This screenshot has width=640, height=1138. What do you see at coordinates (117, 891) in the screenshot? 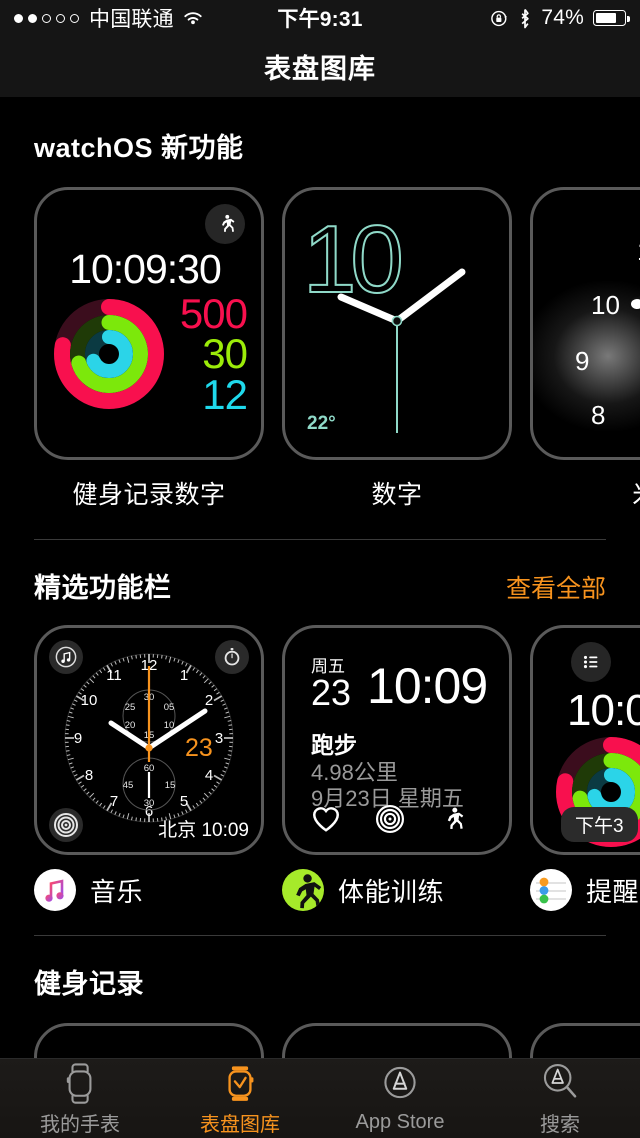
I see `app-label-text: 音乐` at bounding box center [117, 891].